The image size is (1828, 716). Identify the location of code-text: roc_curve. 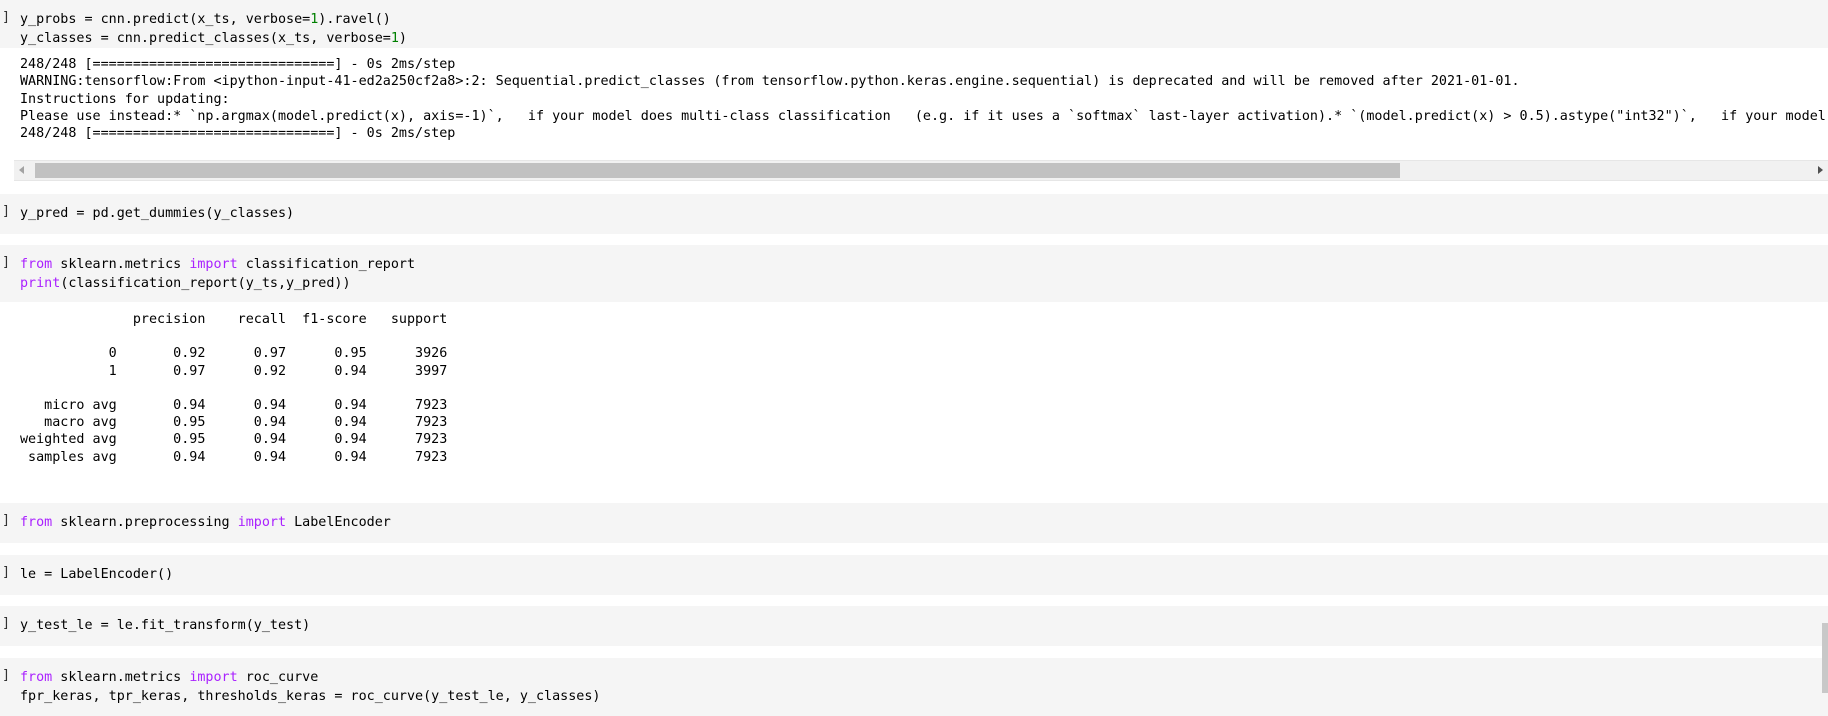
(278, 677).